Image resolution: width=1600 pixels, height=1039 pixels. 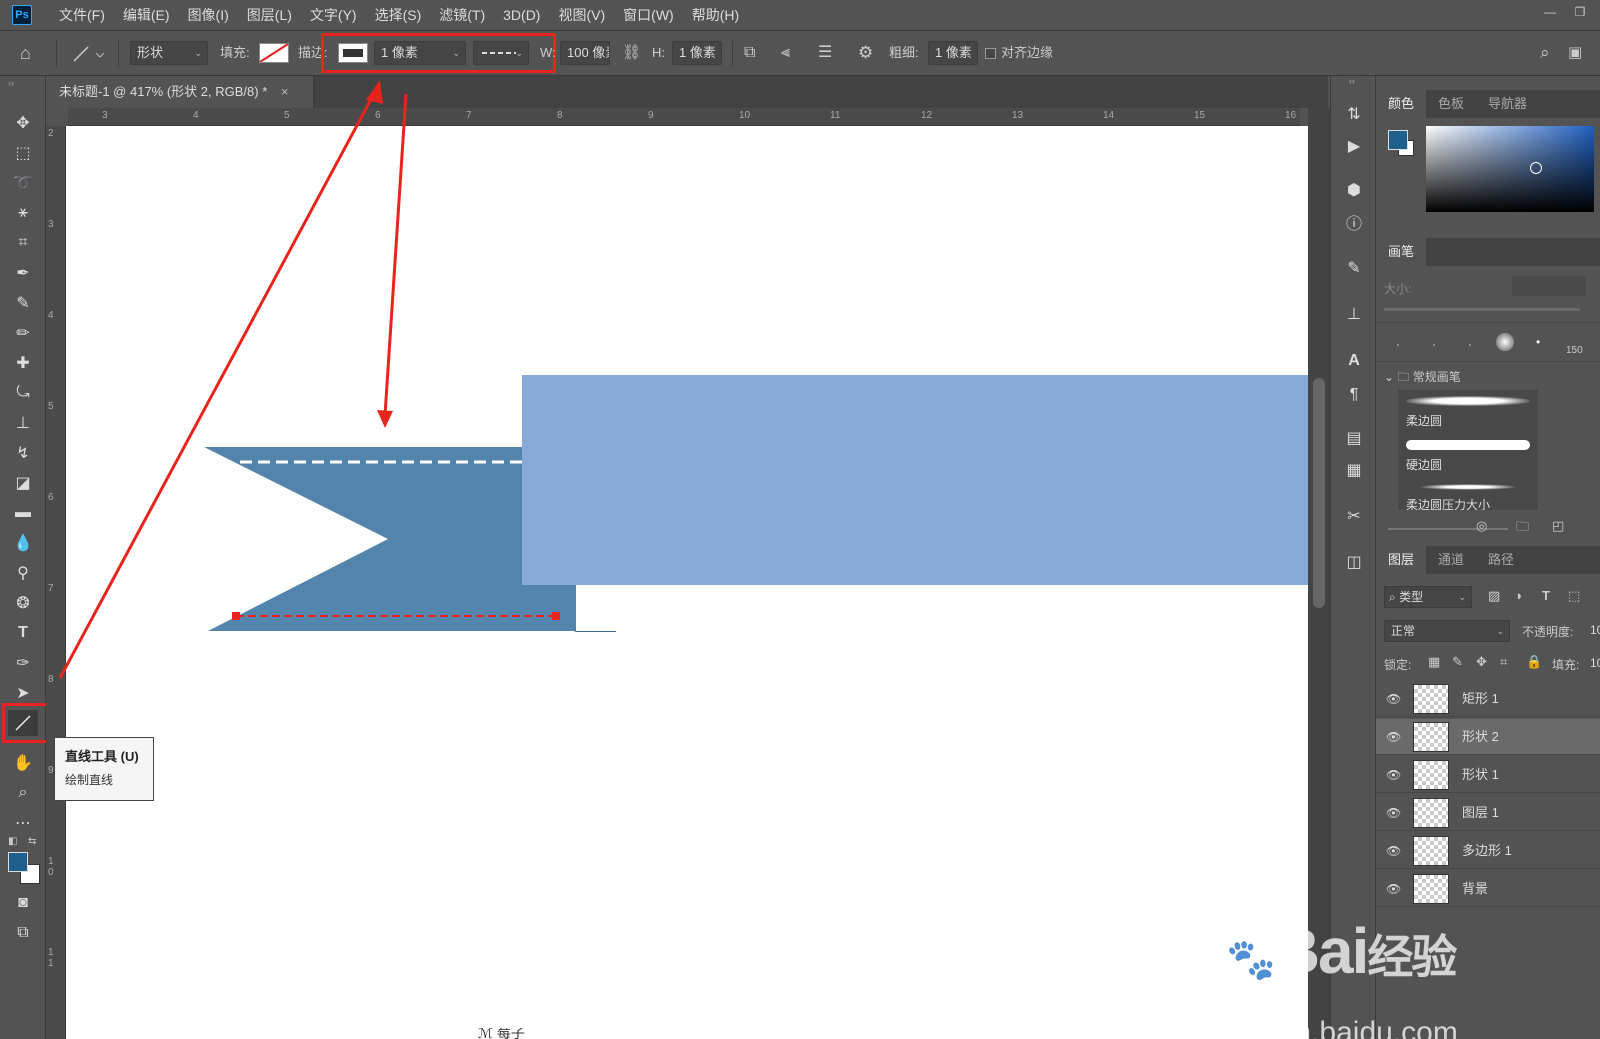 What do you see at coordinates (1488, 737) in the screenshot?
I see `layer-row: 👁 形状 2` at bounding box center [1488, 737].